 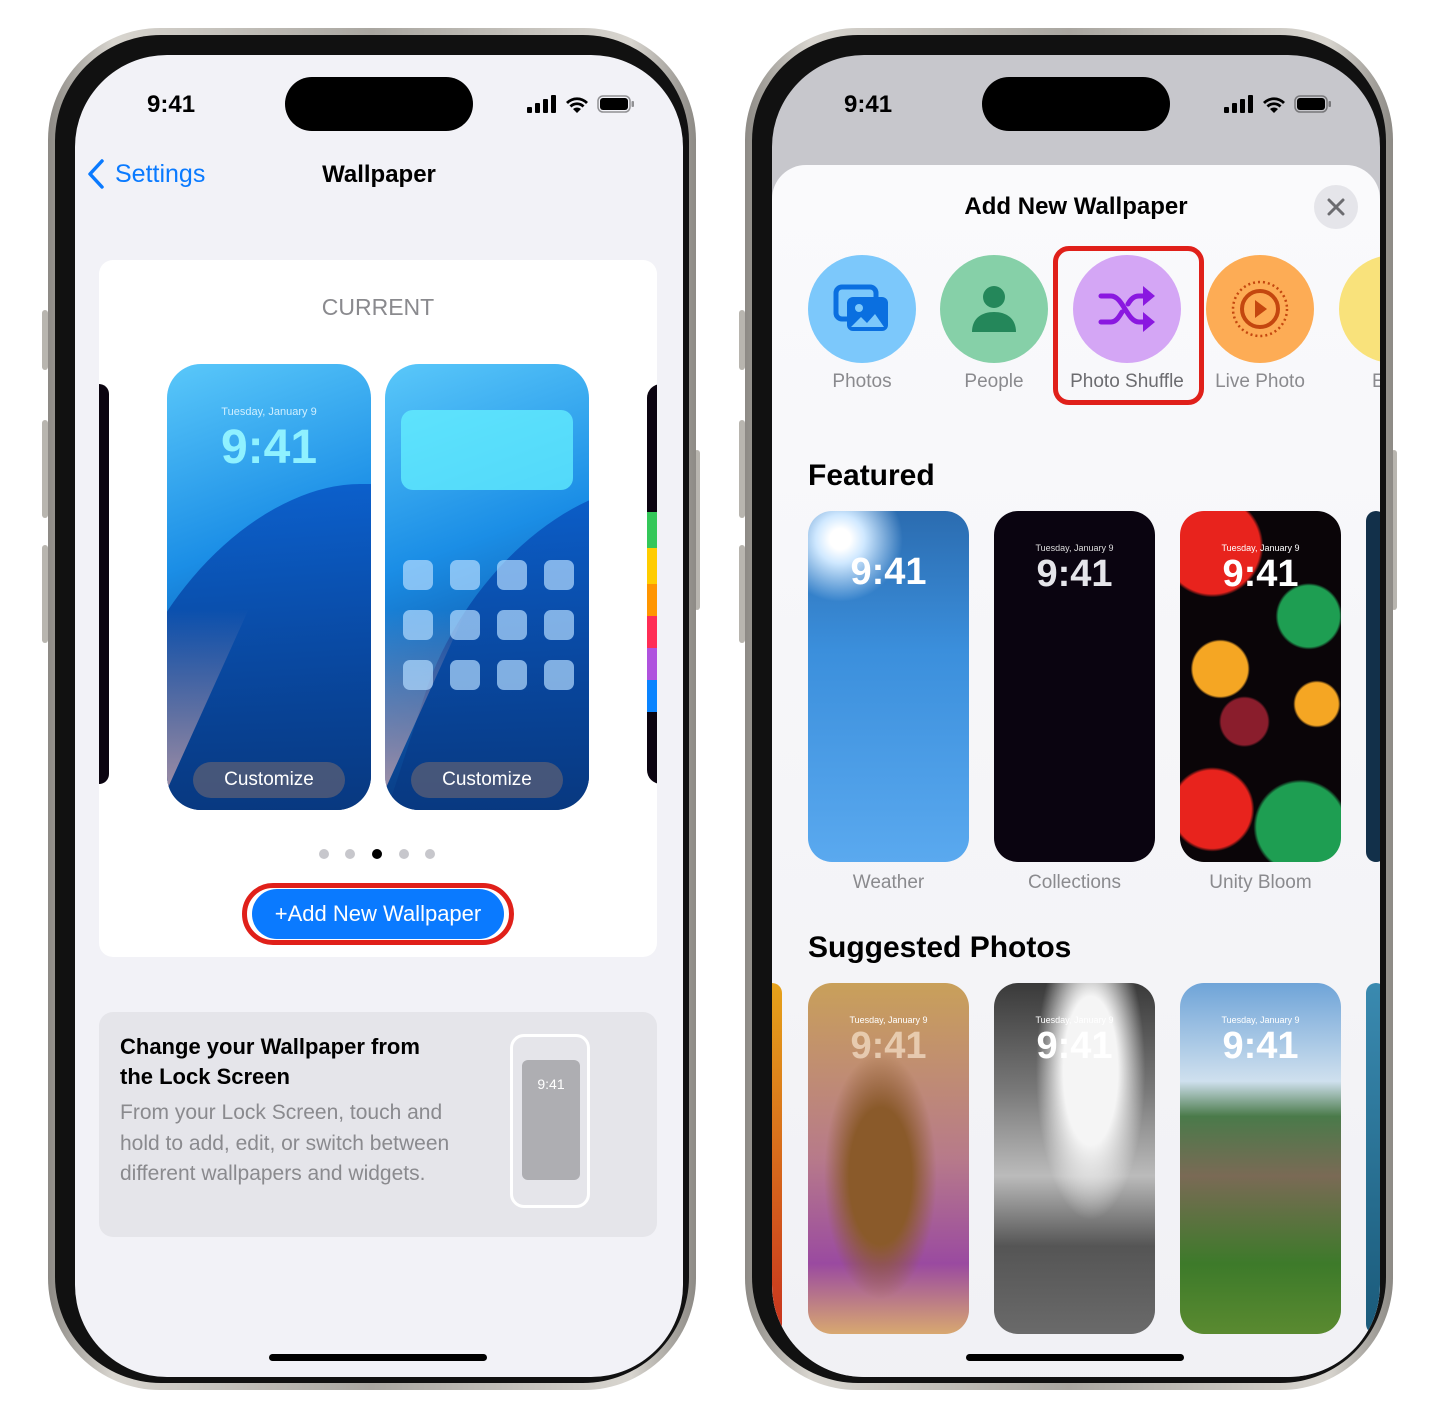 What do you see at coordinates (940, 947) in the screenshot?
I see `suggested-heading: Suggested Photos` at bounding box center [940, 947].